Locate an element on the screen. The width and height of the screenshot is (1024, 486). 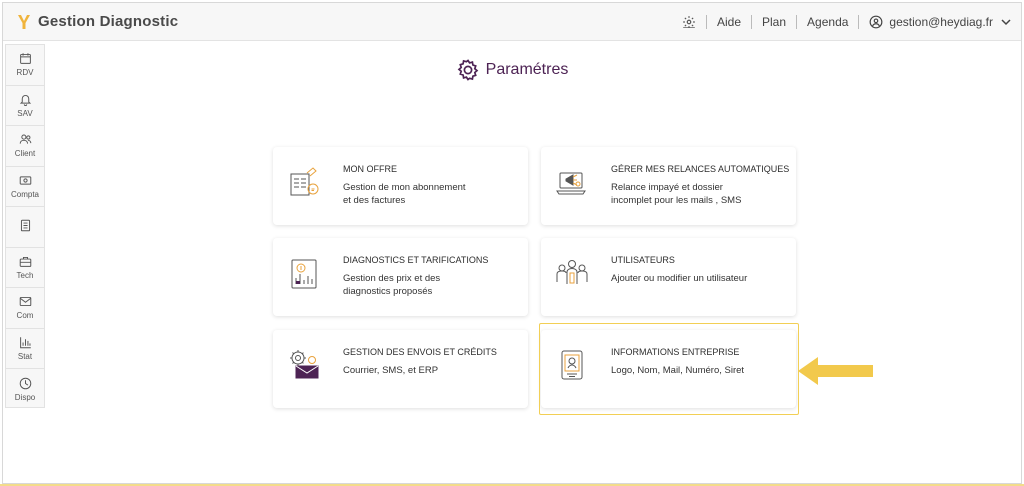
pricing-chart-icon is located at coordinates (304, 274).